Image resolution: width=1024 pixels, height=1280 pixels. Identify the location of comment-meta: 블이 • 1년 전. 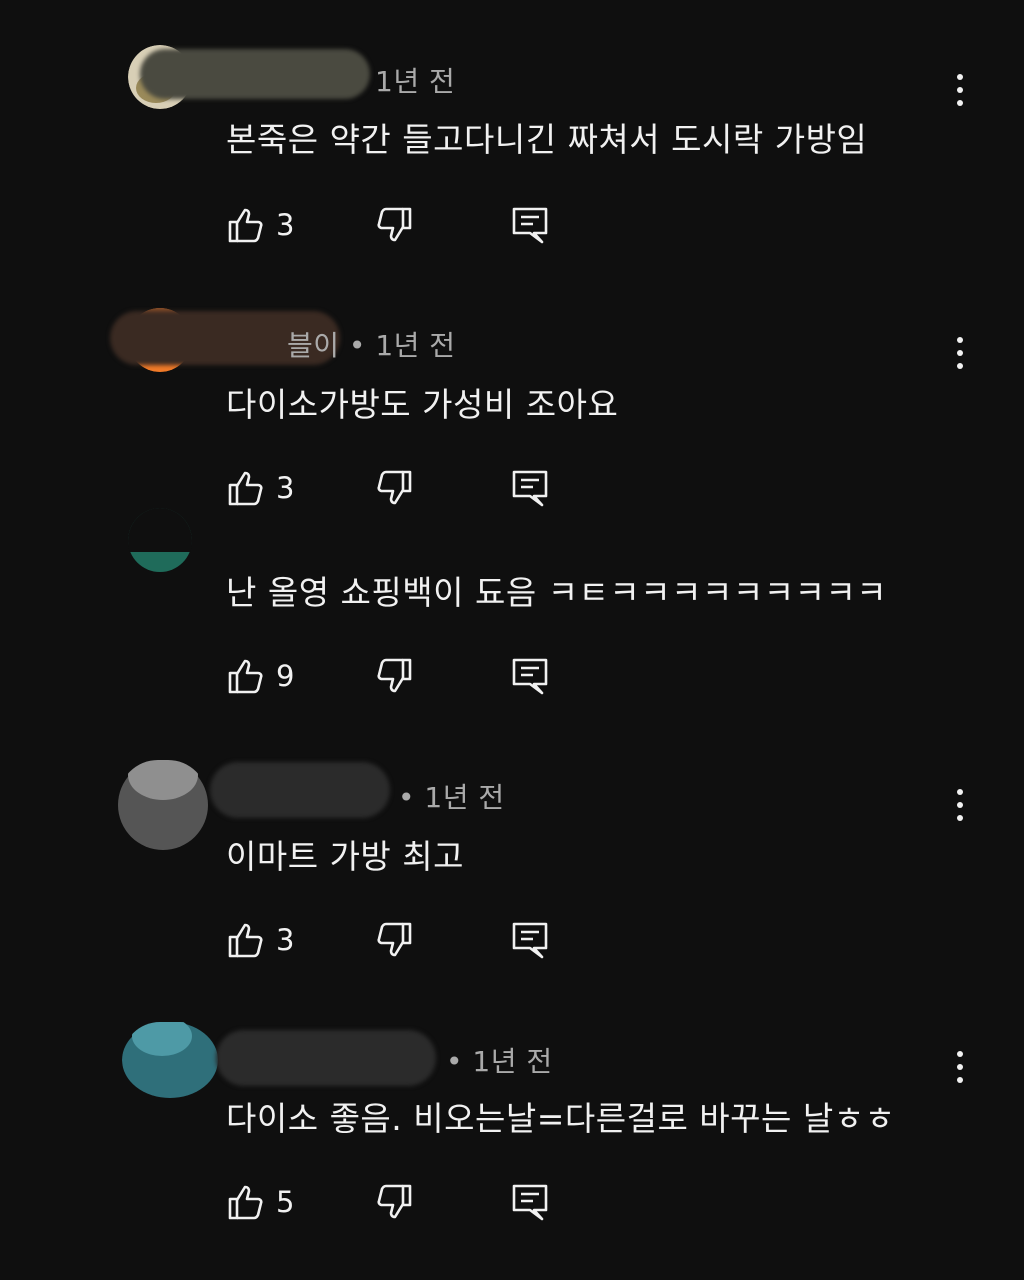
(371, 345).